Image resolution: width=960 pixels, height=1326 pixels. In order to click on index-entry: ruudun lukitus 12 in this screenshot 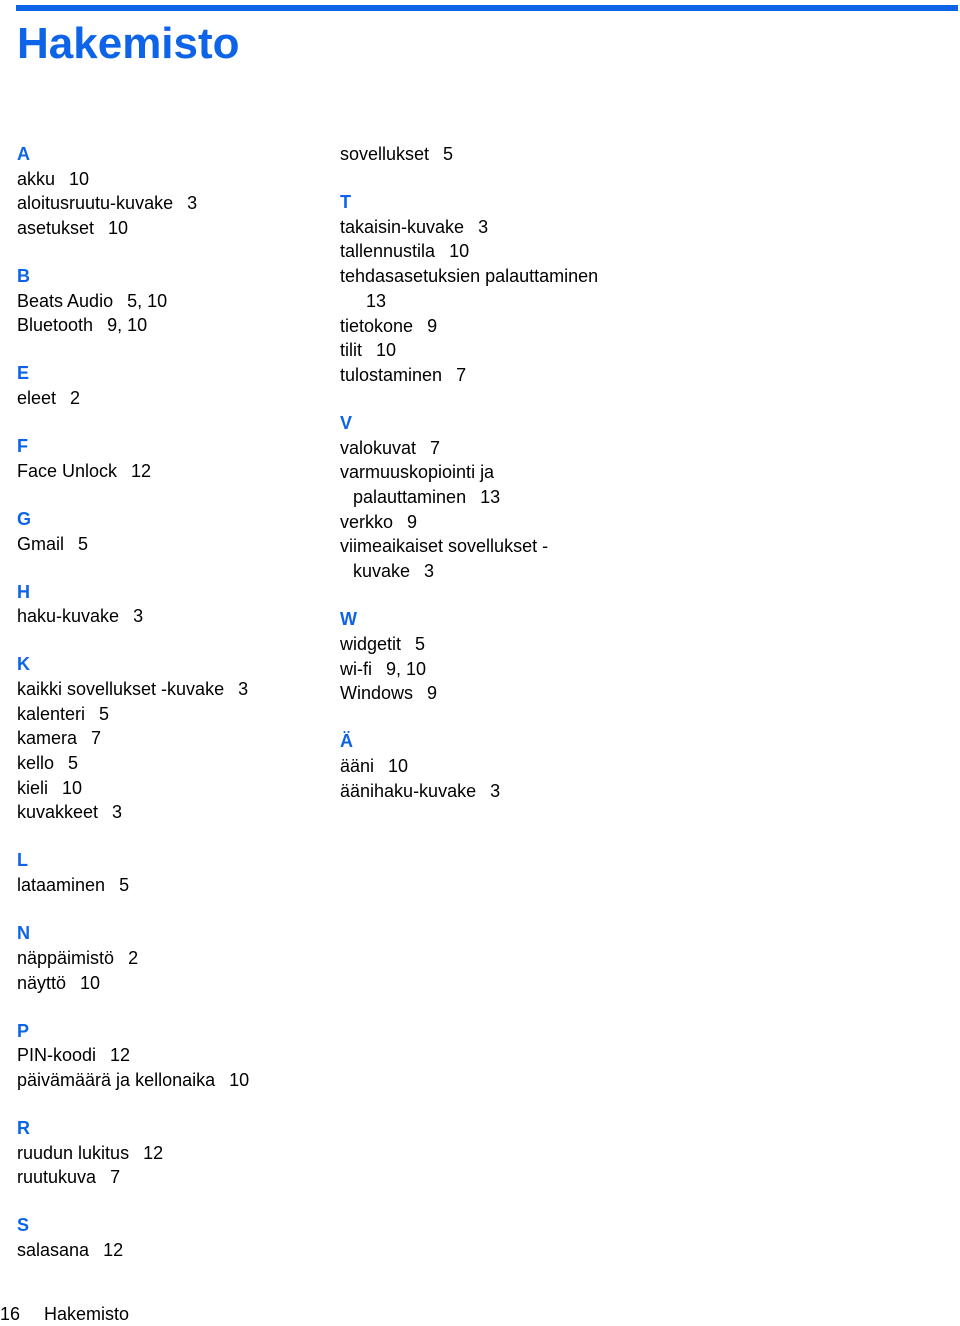, I will do `click(172, 1153)`.